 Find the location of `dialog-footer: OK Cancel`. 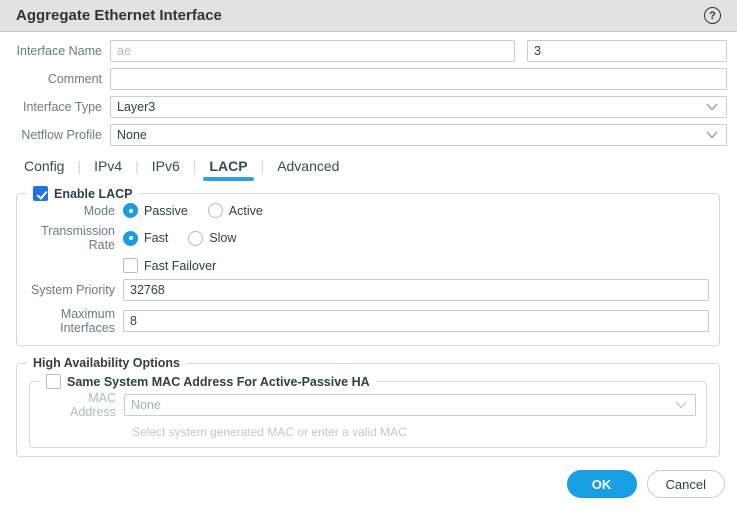

dialog-footer: OK Cancel is located at coordinates (645, 484).